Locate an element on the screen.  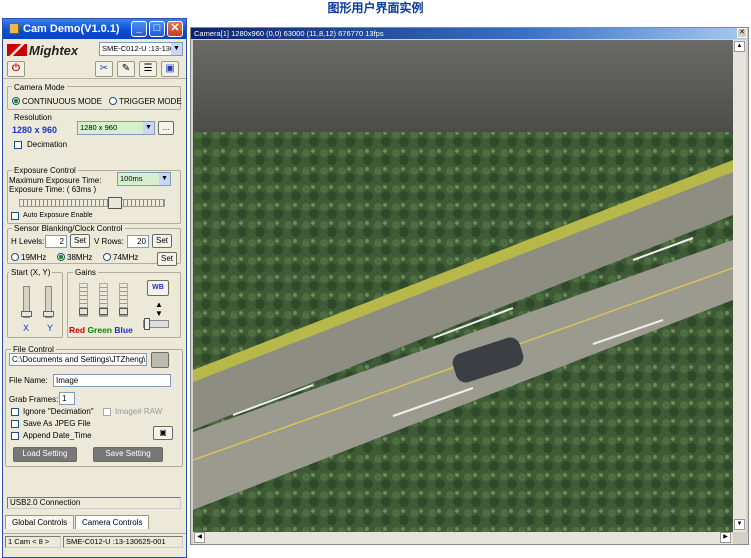
gain-blue-thumb is located at coordinates (123, 311).